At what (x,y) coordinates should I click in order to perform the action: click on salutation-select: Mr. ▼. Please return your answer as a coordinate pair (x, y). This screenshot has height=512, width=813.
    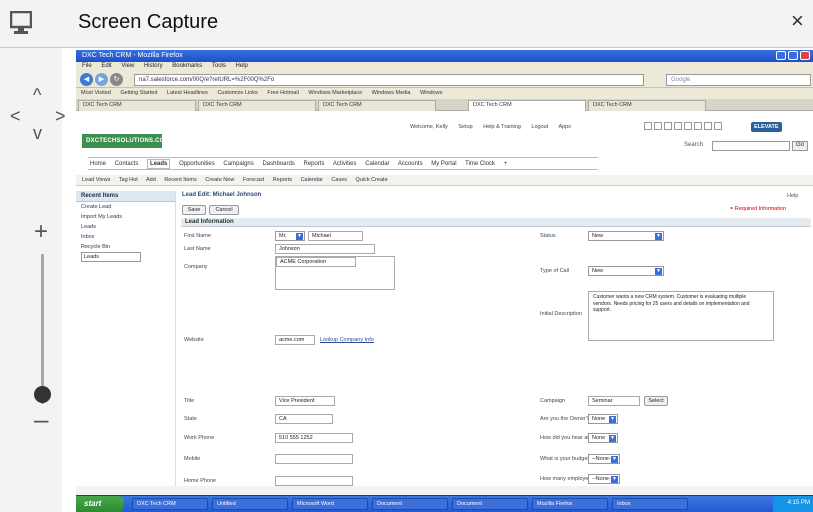
    Looking at the image, I should click on (290, 236).